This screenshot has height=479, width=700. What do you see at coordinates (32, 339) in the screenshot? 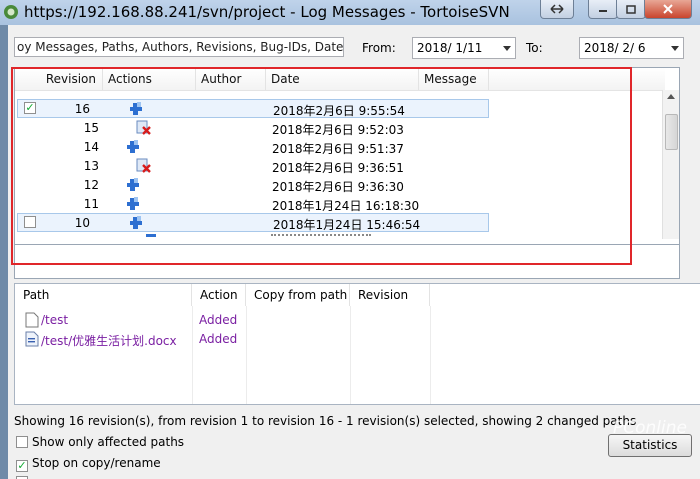
I see `word-document-icon` at bounding box center [32, 339].